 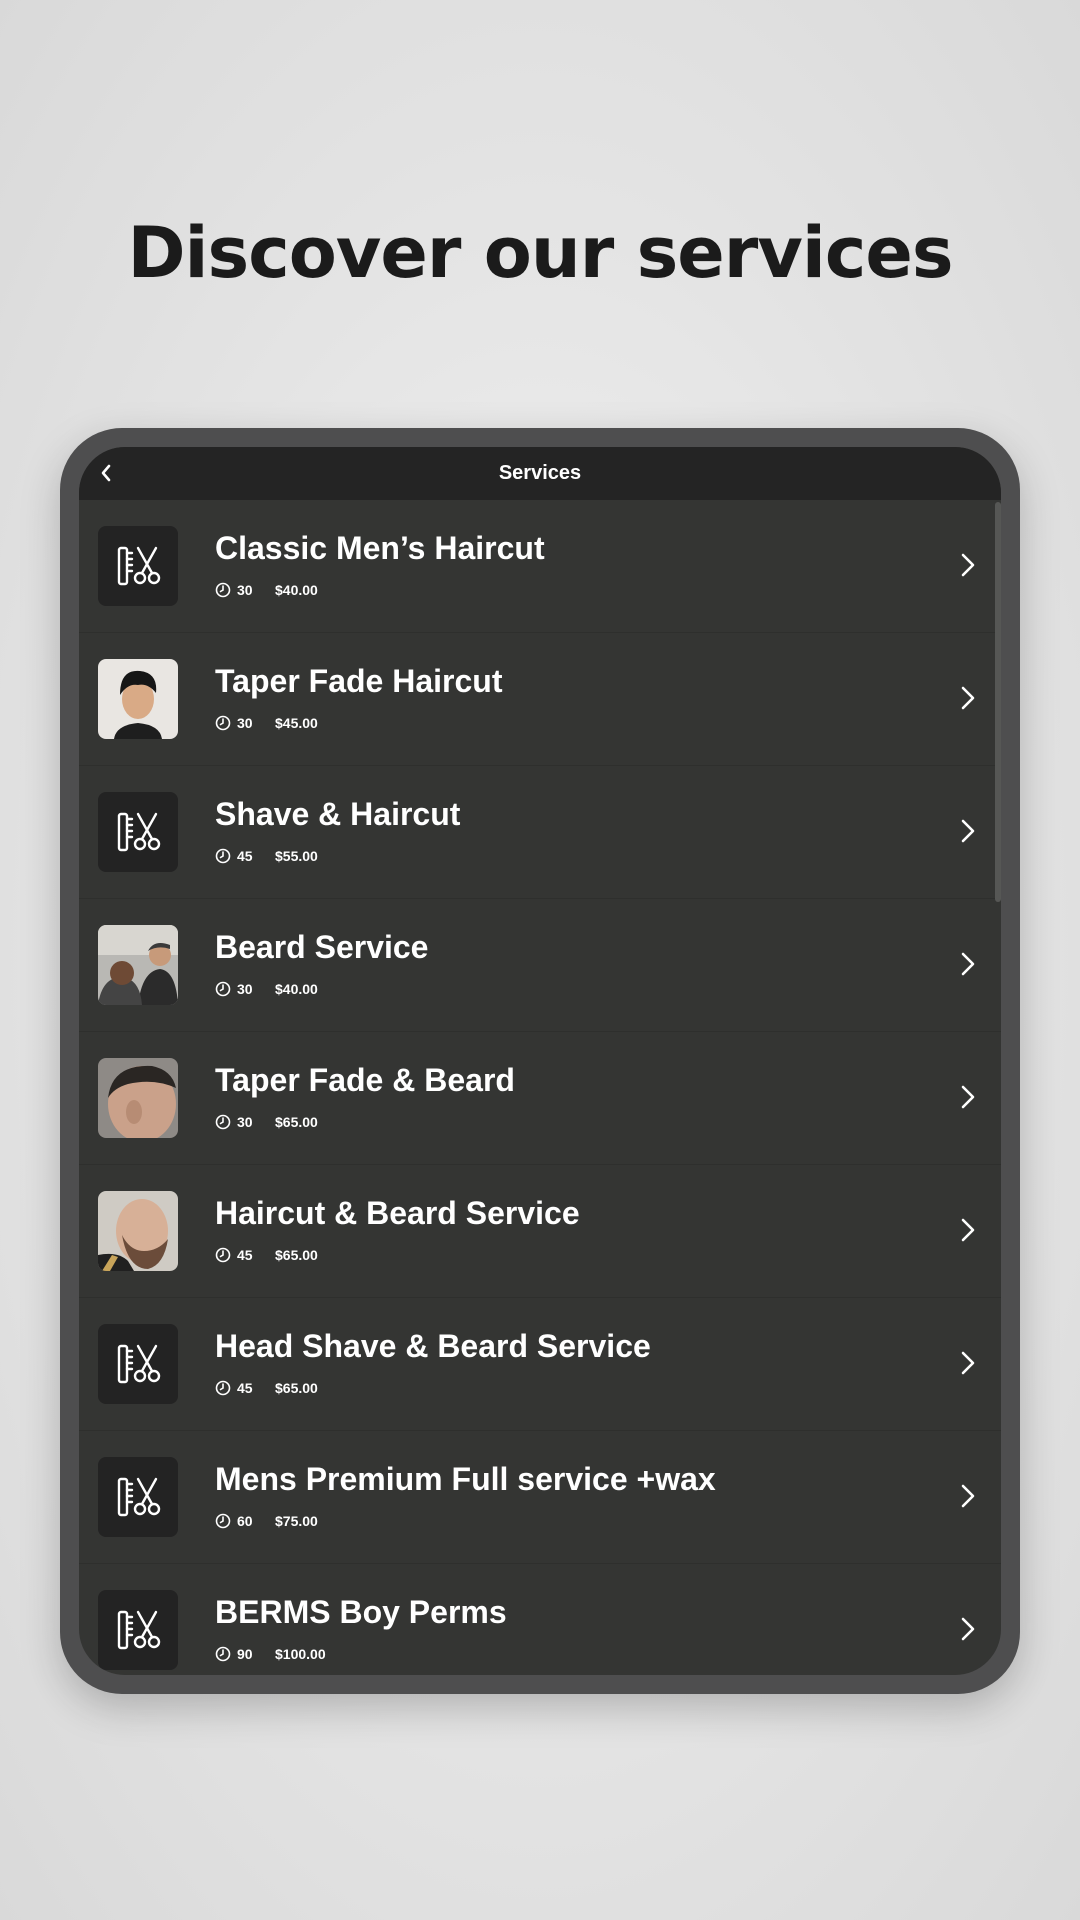 I want to click on page-headline: Discover our services, so click(x=540, y=253).